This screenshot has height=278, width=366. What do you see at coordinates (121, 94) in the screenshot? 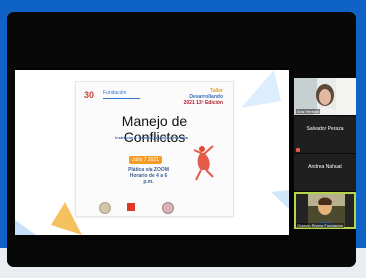
I see `foundation-logo-text: Fundación` at bounding box center [121, 94].